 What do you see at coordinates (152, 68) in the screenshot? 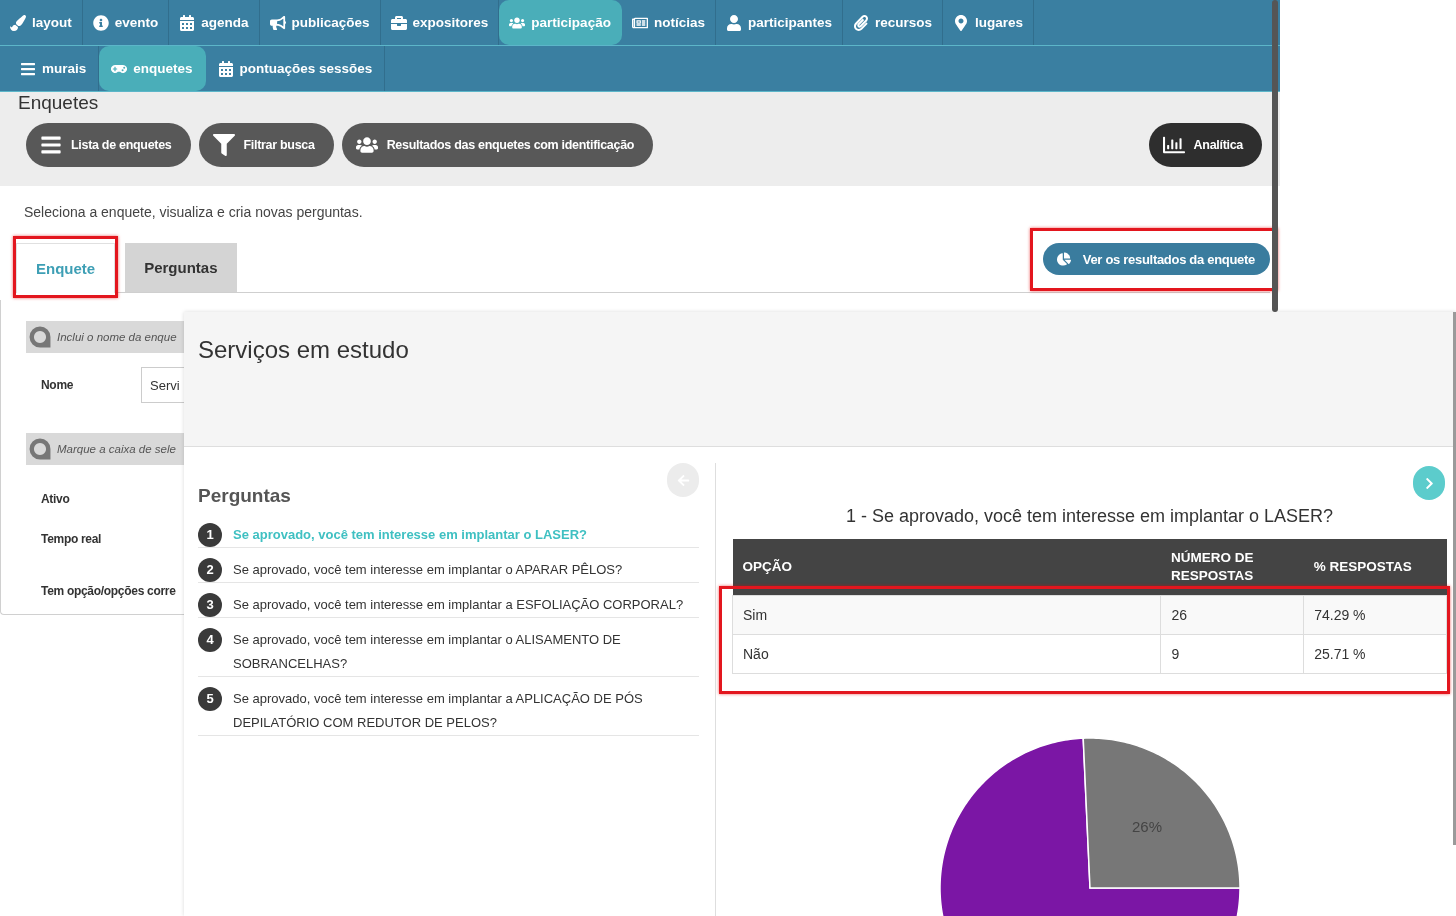
I see `nav-item: enquetes` at bounding box center [152, 68].